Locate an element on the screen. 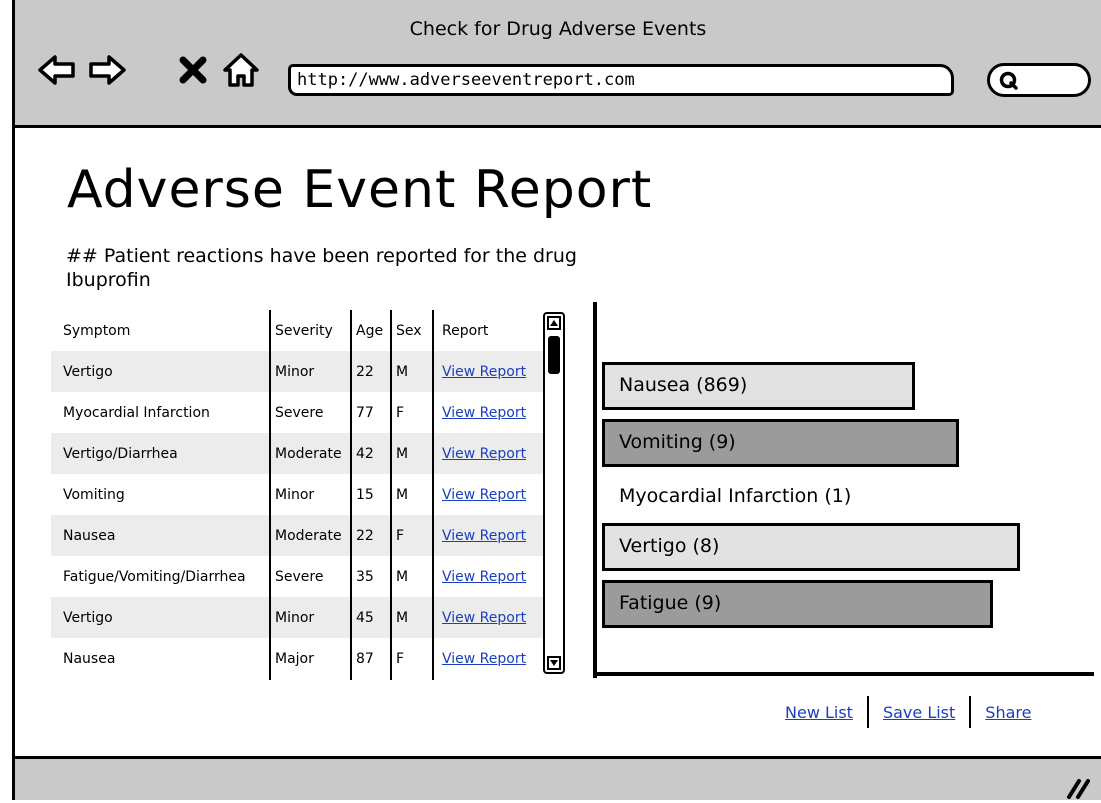 The height and width of the screenshot is (803, 1101). search-icon is located at coordinates (1009, 83).